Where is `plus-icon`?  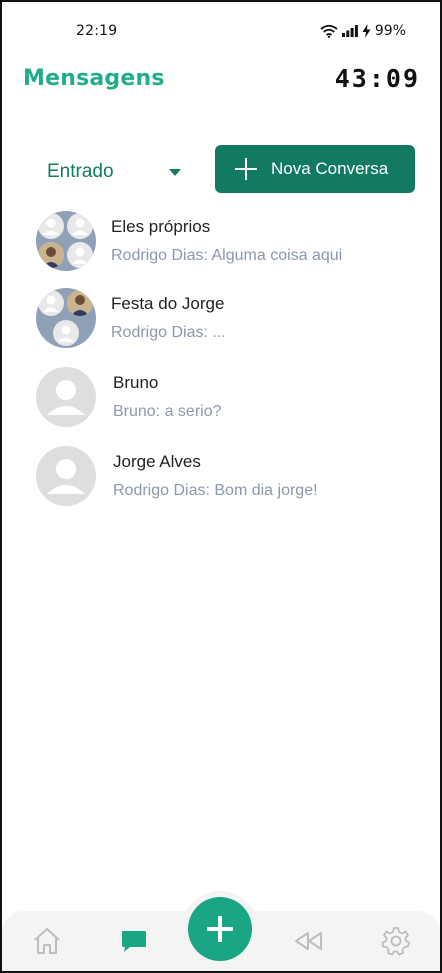 plus-icon is located at coordinates (246, 169).